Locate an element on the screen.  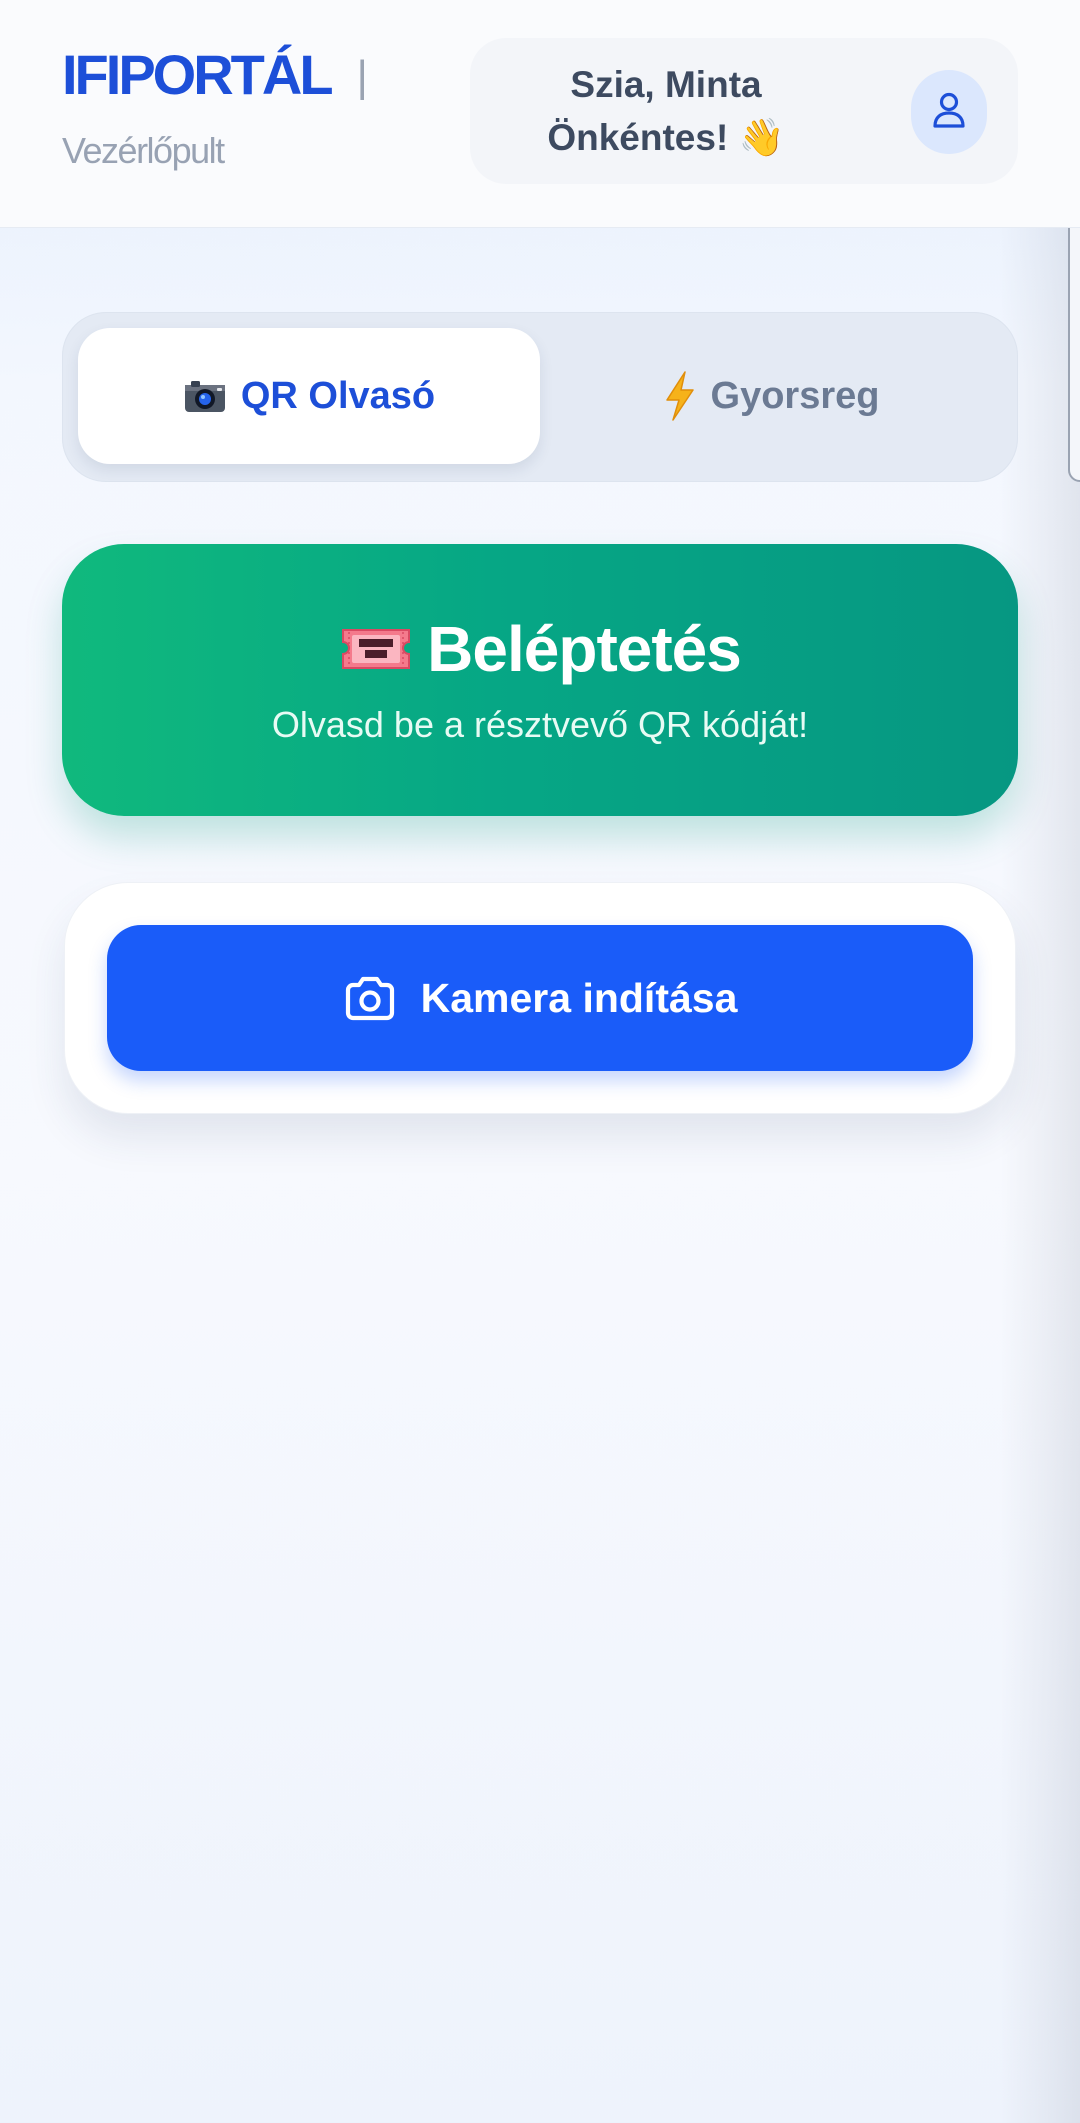
user-greeting-card: Szia, Minta Önkéntes! 👋 is located at coordinates (744, 111).